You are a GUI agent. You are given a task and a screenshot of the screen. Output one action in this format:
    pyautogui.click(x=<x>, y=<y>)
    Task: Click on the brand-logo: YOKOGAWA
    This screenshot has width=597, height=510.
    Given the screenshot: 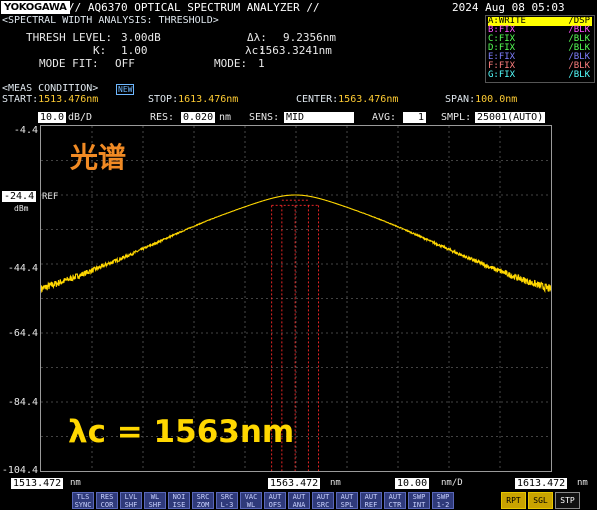 What is the action you would take?
    pyautogui.click(x=35, y=7)
    